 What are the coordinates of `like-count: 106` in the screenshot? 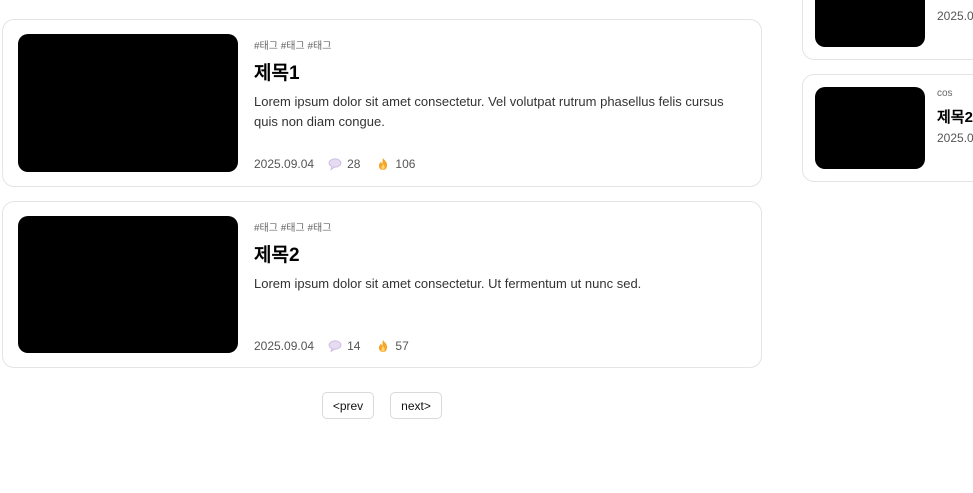 It's located at (395, 164).